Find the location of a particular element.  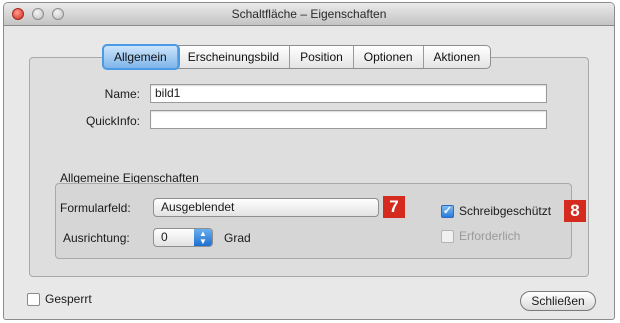

quickinfo-field is located at coordinates (348, 119).